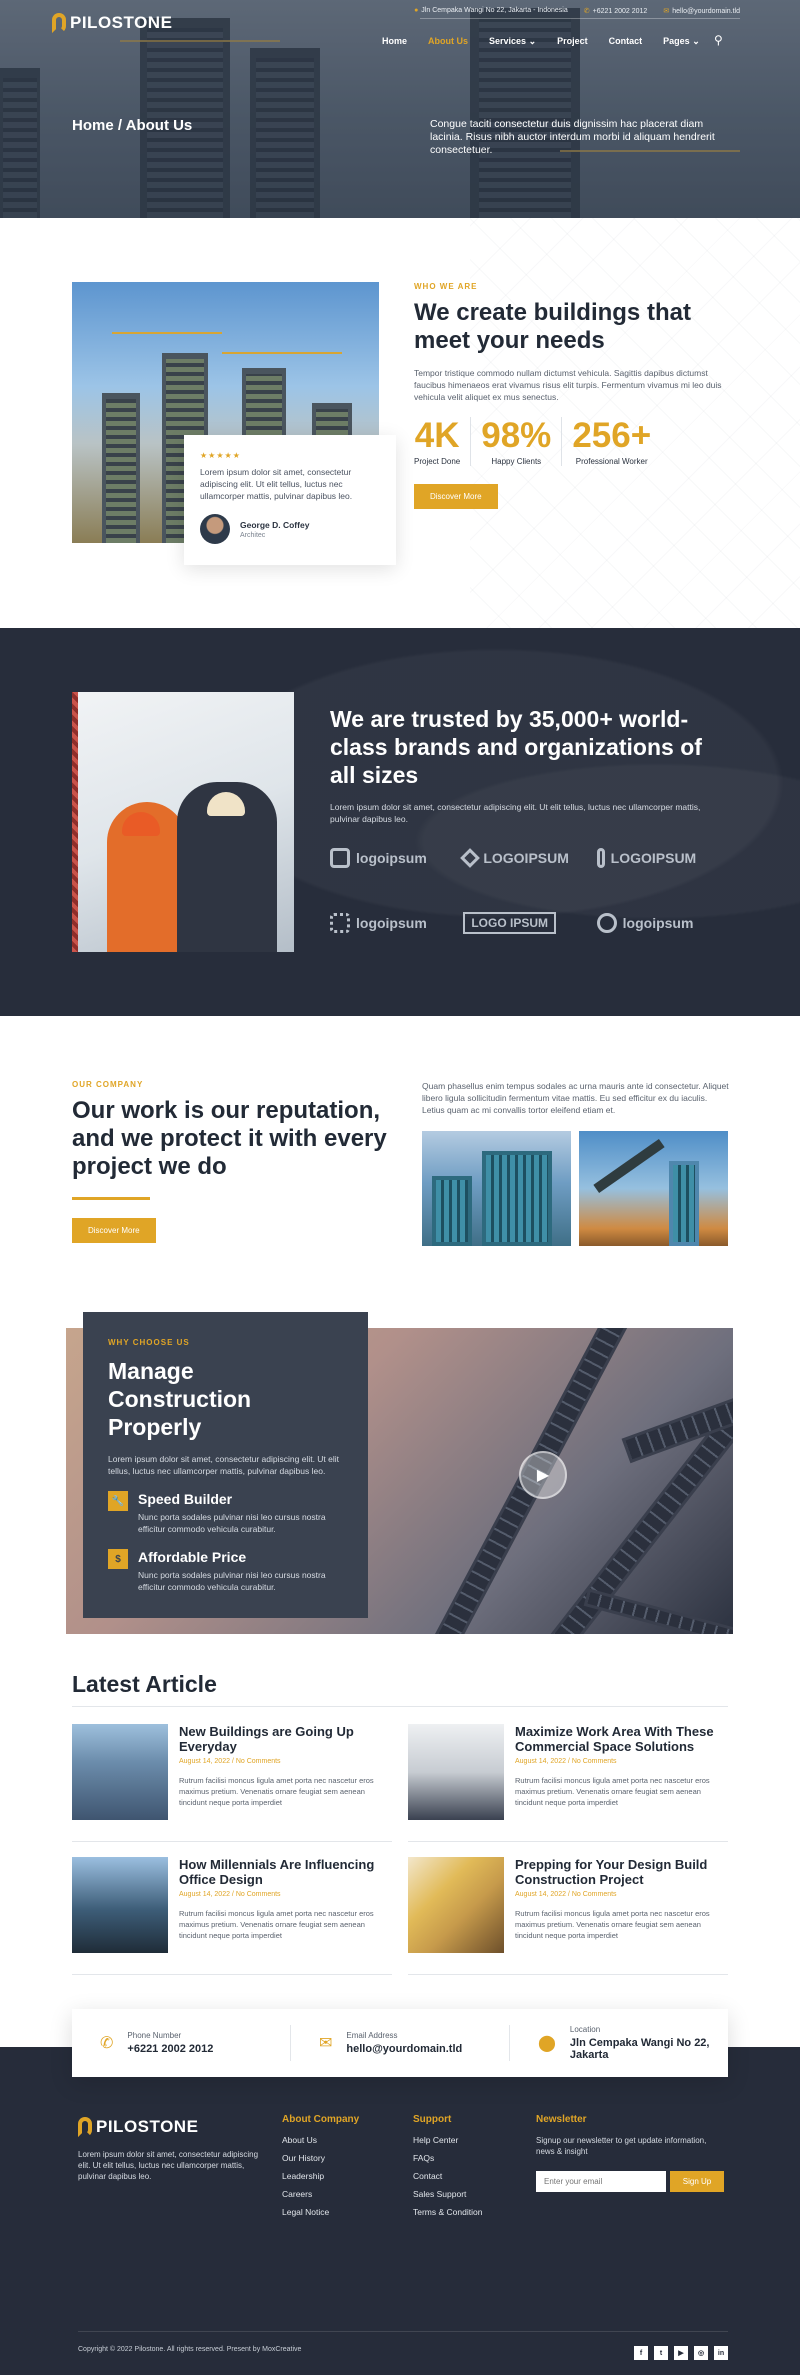 This screenshot has height=2375, width=800. What do you see at coordinates (718, 40) in the screenshot?
I see `search-icon: ⚲` at bounding box center [718, 40].